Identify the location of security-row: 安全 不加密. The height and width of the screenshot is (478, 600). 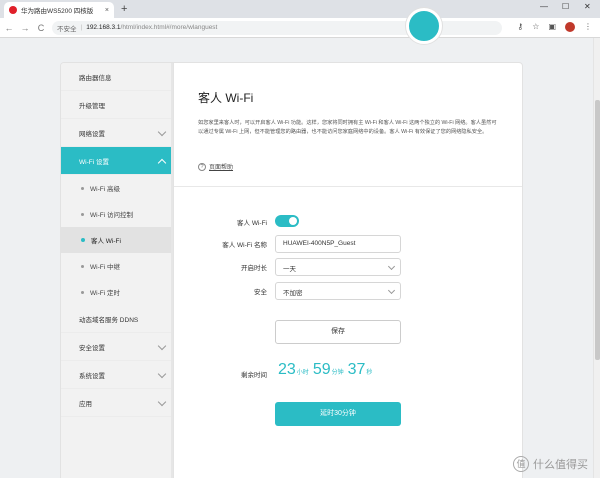
(348, 291).